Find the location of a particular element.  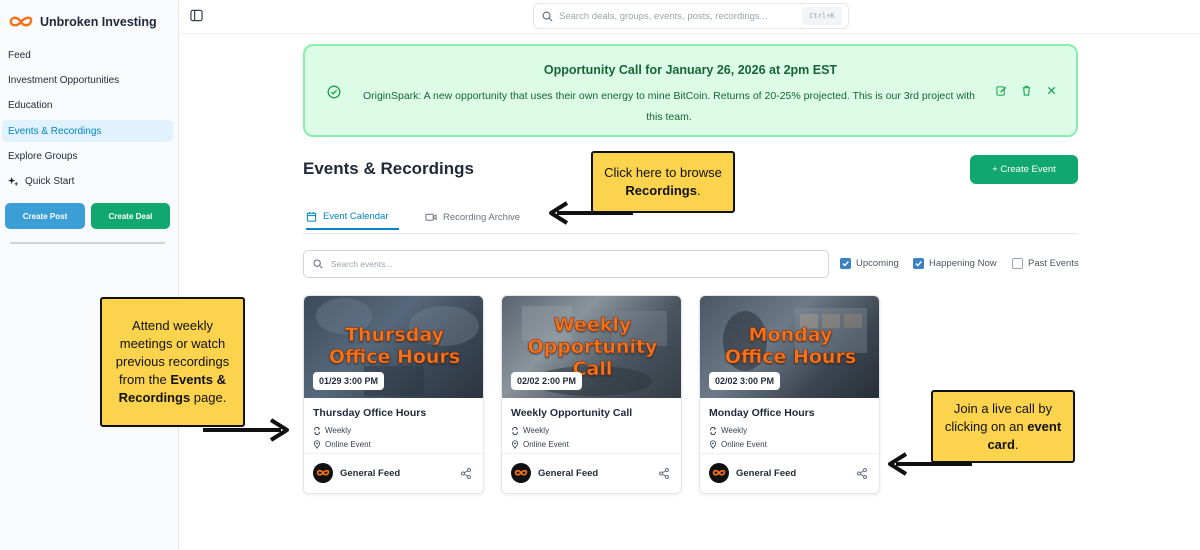

date-badge: 02/02 2:00 PM is located at coordinates (547, 381).